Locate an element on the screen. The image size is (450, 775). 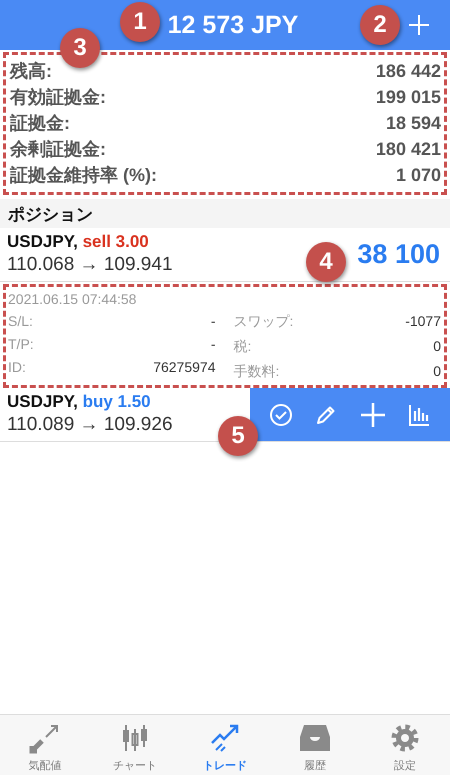
position-prices: 110.068 → 109.941 is located at coordinates (90, 265).